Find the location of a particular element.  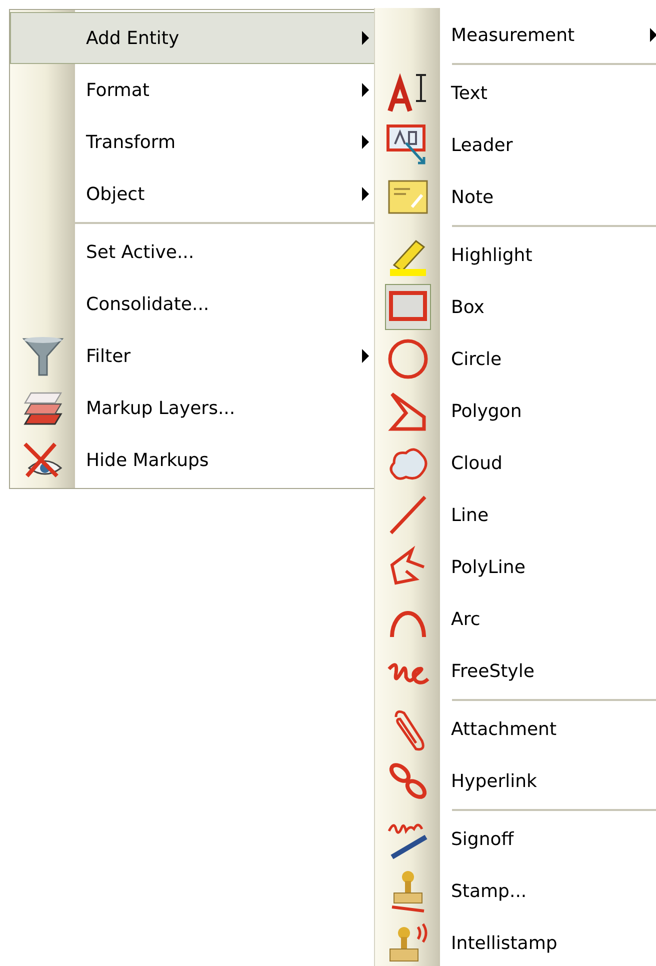

menu-item: Measurement is located at coordinates (515, 35).